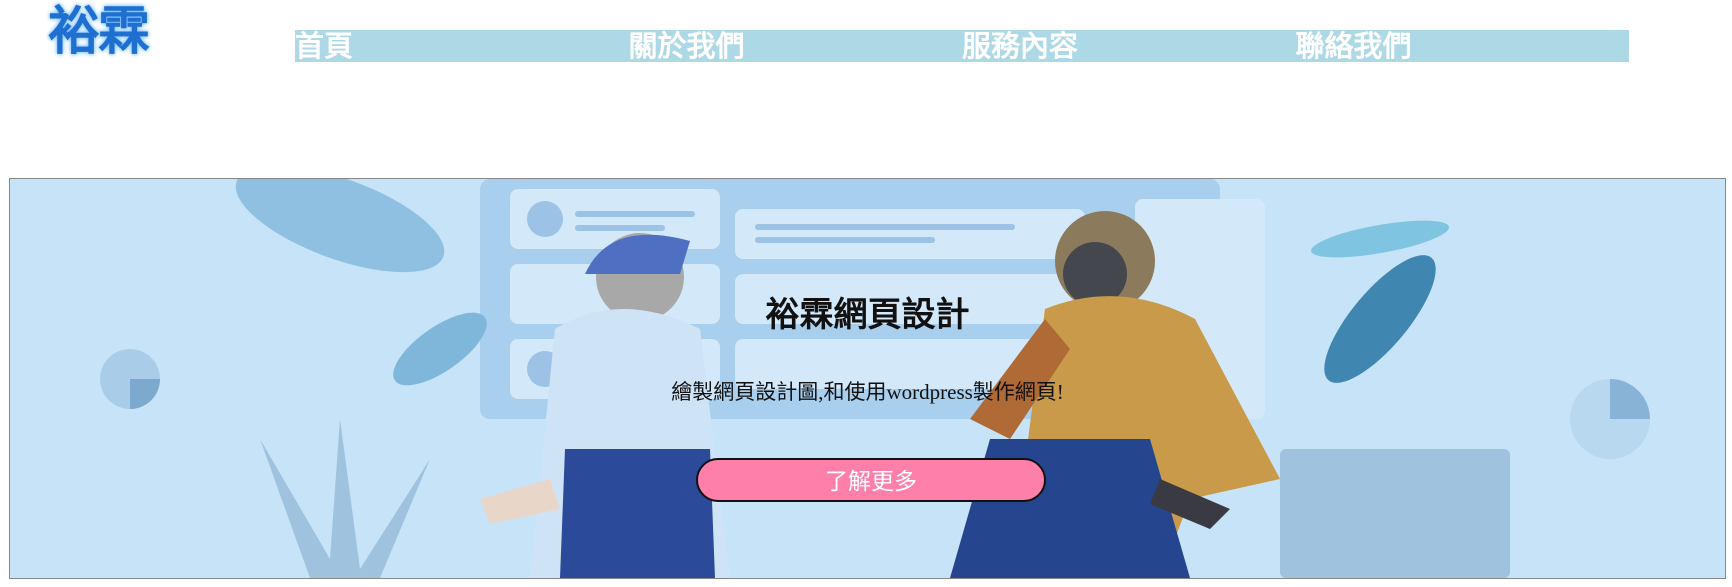  Describe the element at coordinates (867, 315) in the screenshot. I see `hero-title: 裕霖網頁設計` at that location.